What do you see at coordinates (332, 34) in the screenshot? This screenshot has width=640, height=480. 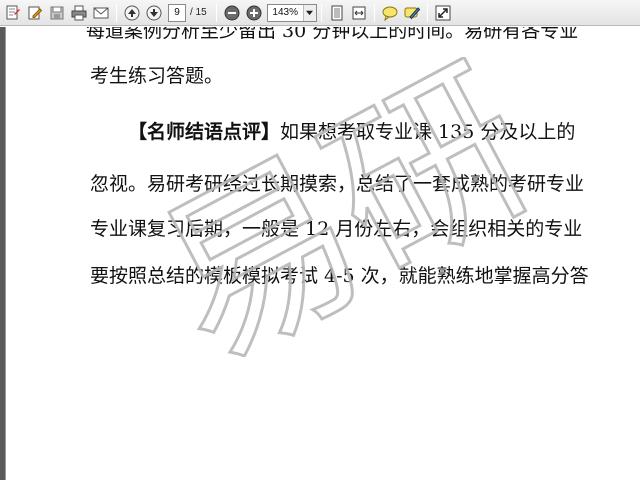 I see `text-line-1: 每道案例分析至少留出 30 分钟以上的时间。易研有各专业` at bounding box center [332, 34].